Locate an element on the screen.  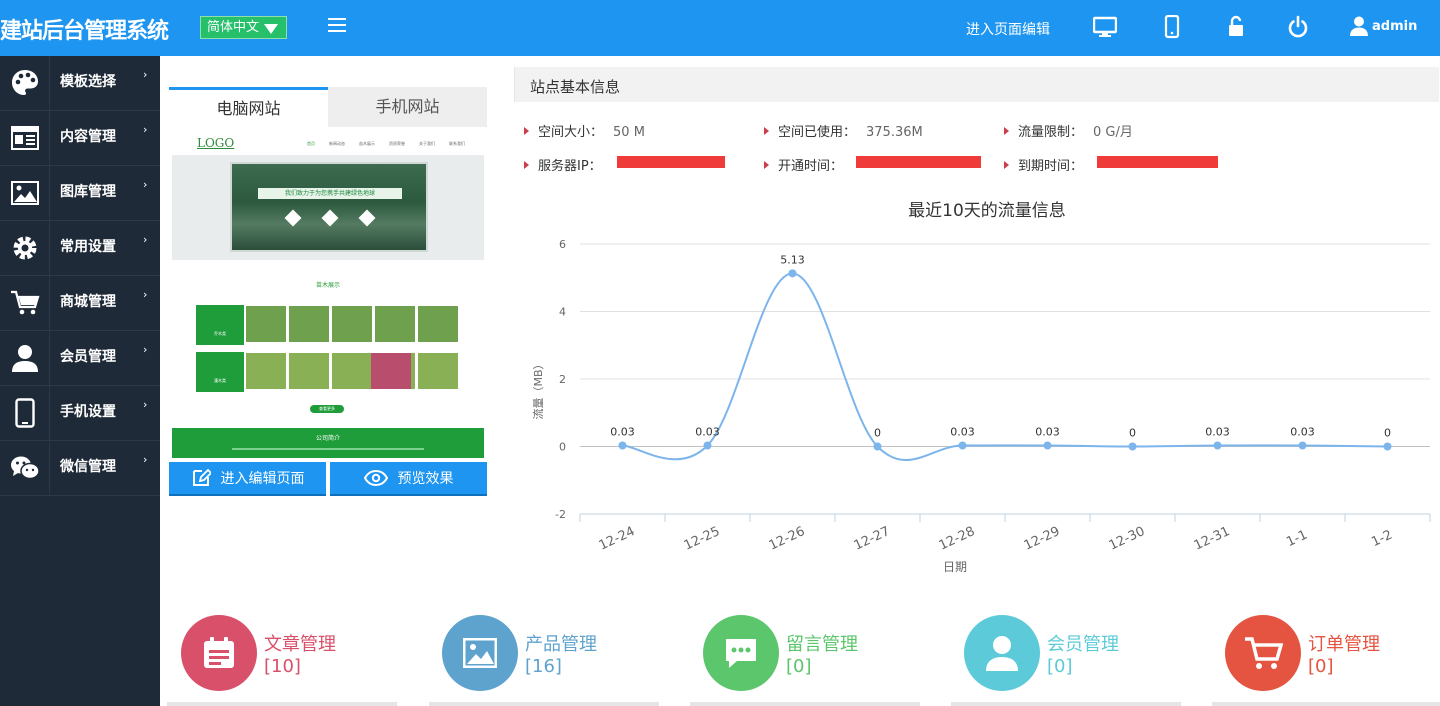
info-label: 开通时间： is located at coordinates (811, 166).